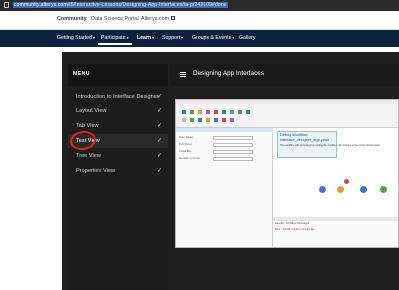 The height and width of the screenshot is (290, 399). What do you see at coordinates (91, 111) in the screenshot?
I see `menu-item-label: Layout View` at bounding box center [91, 111].